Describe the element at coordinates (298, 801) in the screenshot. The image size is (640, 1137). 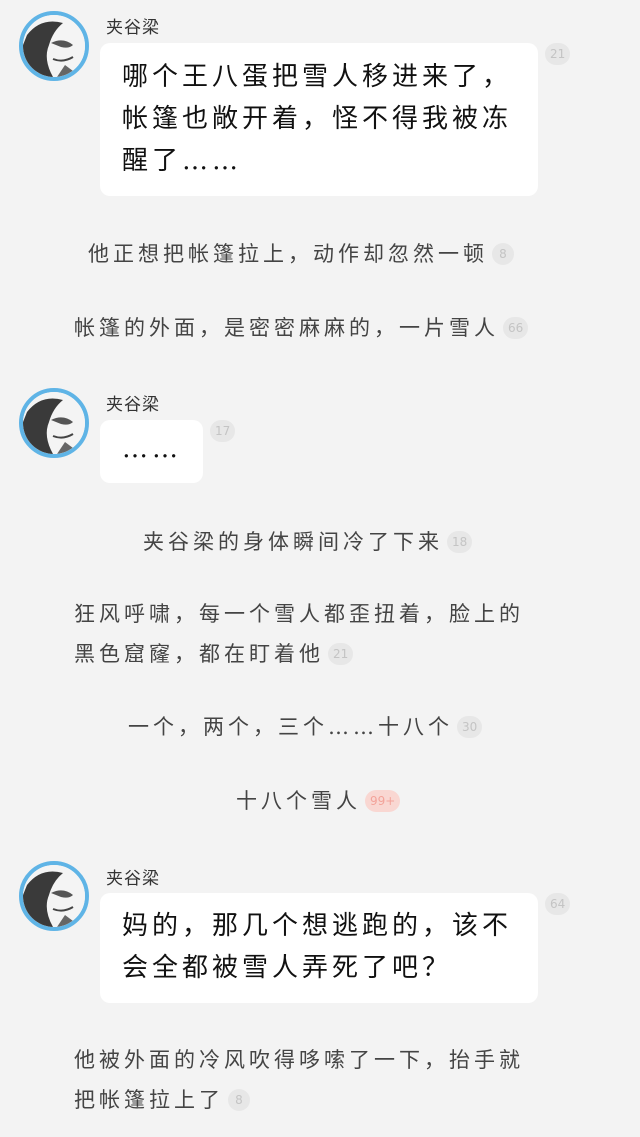
I see `narration-text: 十八个雪人` at that location.